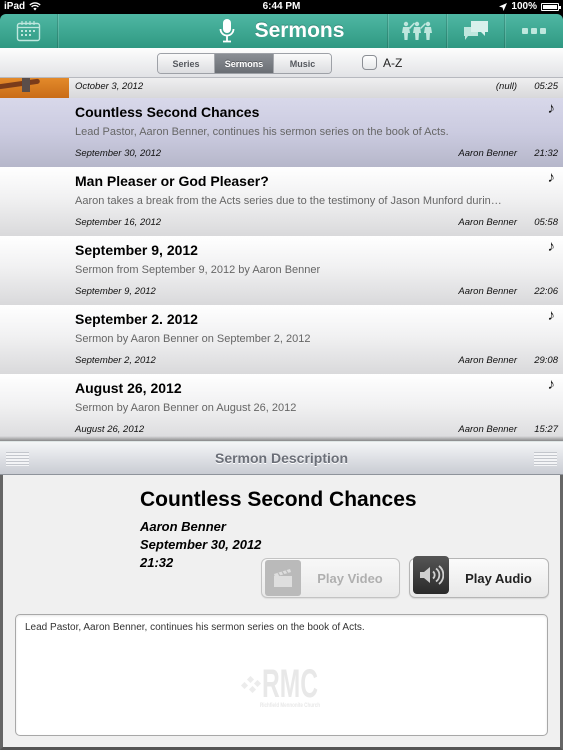 This screenshot has height=750, width=563. I want to click on page-title: Sermons, so click(299, 30).